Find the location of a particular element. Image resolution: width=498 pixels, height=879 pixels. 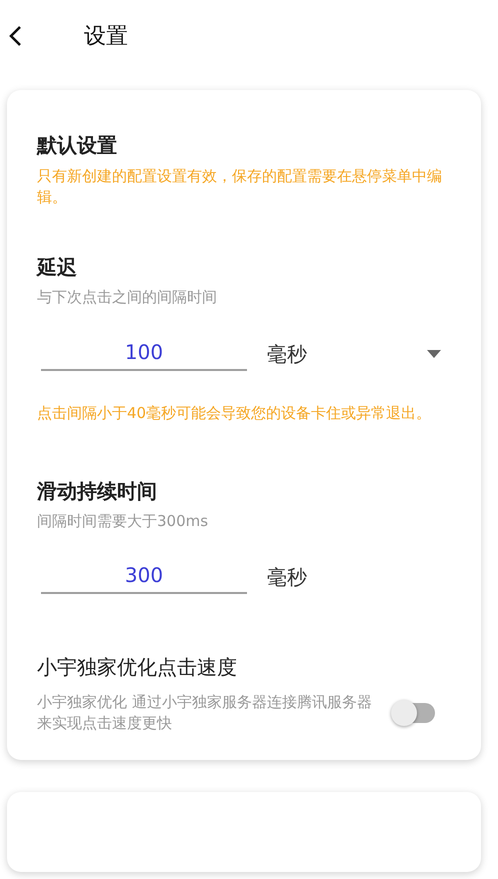

setting-description: 小宇独家优化 通过小宇独家服务器连接腾讯服务器来实现点击速度更快 is located at coordinates (205, 713).